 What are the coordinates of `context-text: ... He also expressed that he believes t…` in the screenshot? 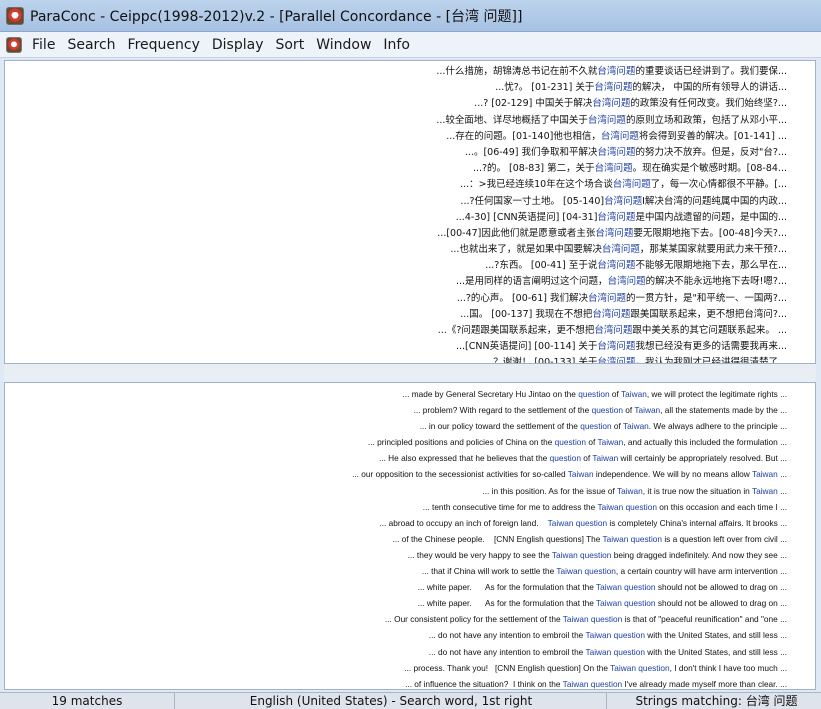 It's located at (464, 458).